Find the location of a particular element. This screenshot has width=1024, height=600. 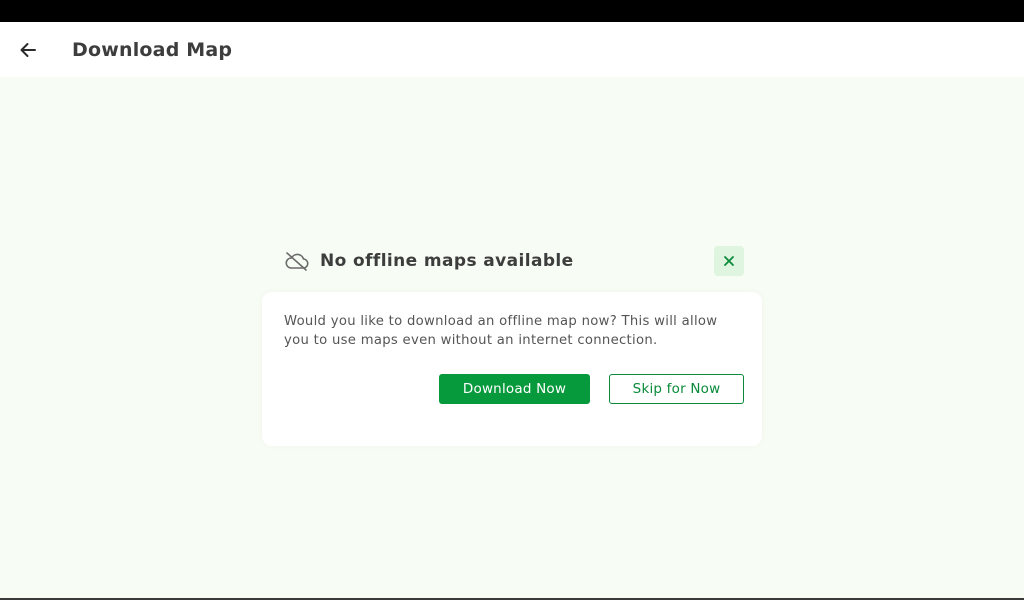

page-title: Download Map is located at coordinates (152, 49).